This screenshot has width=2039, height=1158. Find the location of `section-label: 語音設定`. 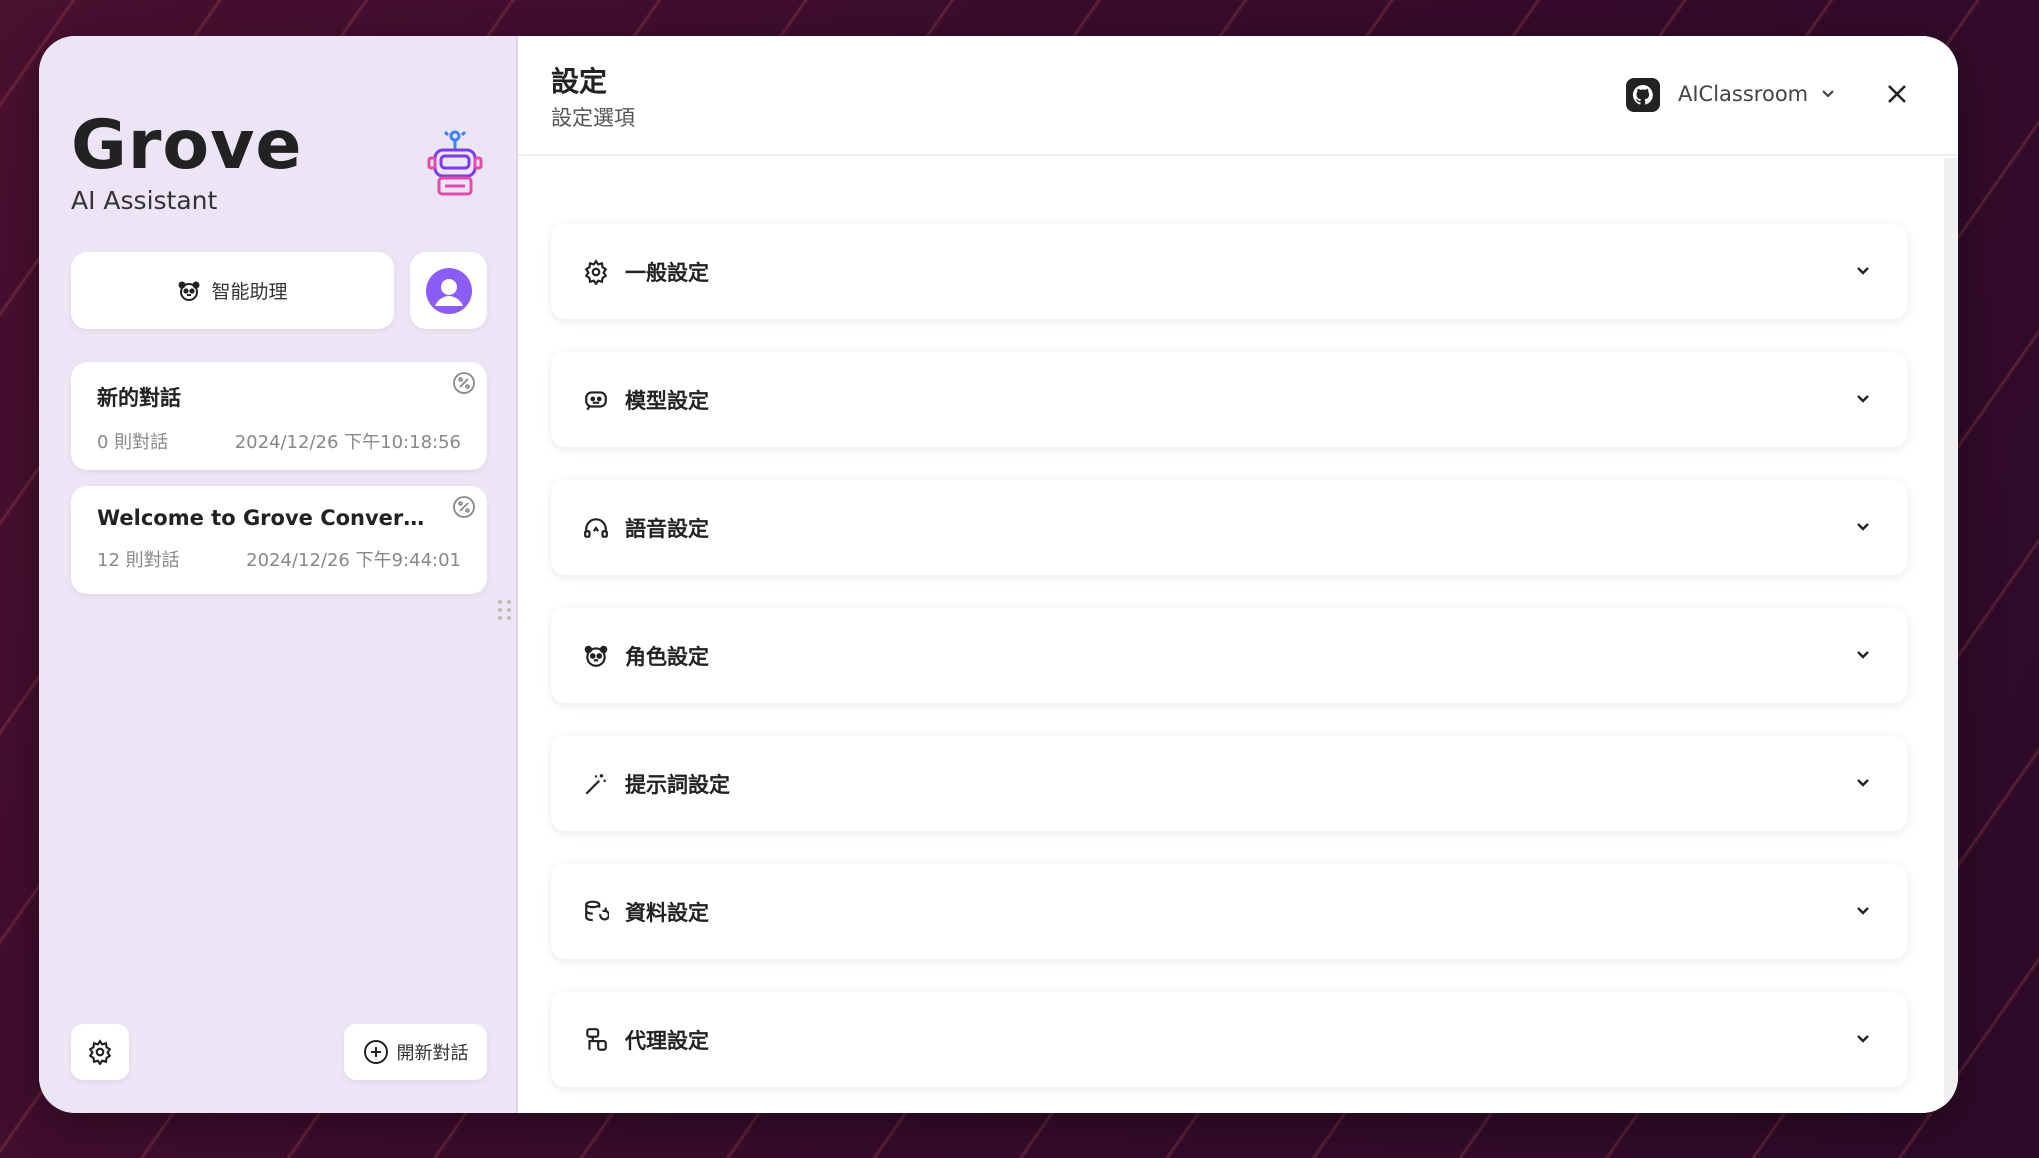

section-label: 語音設定 is located at coordinates (667, 528).